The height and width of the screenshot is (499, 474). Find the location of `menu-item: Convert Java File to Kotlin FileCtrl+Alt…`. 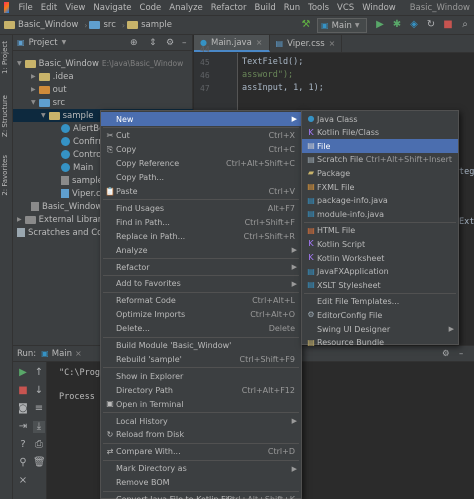

menu-item: Convert Java File to Kotlin FileCtrl+Alt… is located at coordinates (201, 496).